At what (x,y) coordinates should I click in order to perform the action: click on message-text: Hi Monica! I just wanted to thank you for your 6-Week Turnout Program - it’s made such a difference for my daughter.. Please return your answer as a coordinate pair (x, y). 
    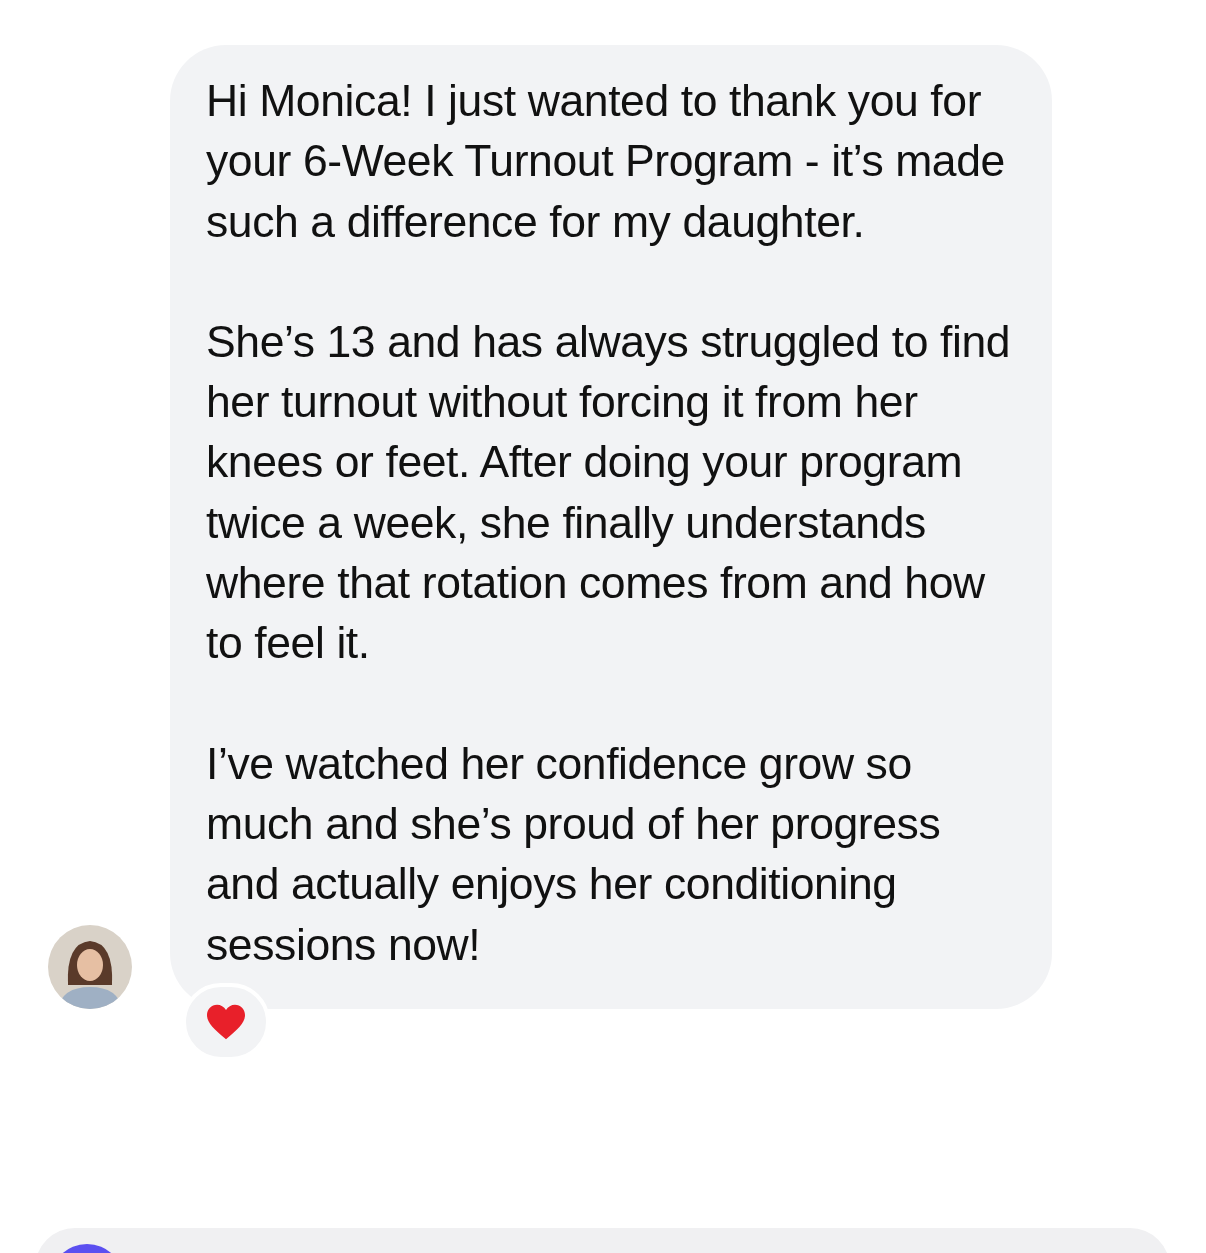
    Looking at the image, I should click on (606, 161).